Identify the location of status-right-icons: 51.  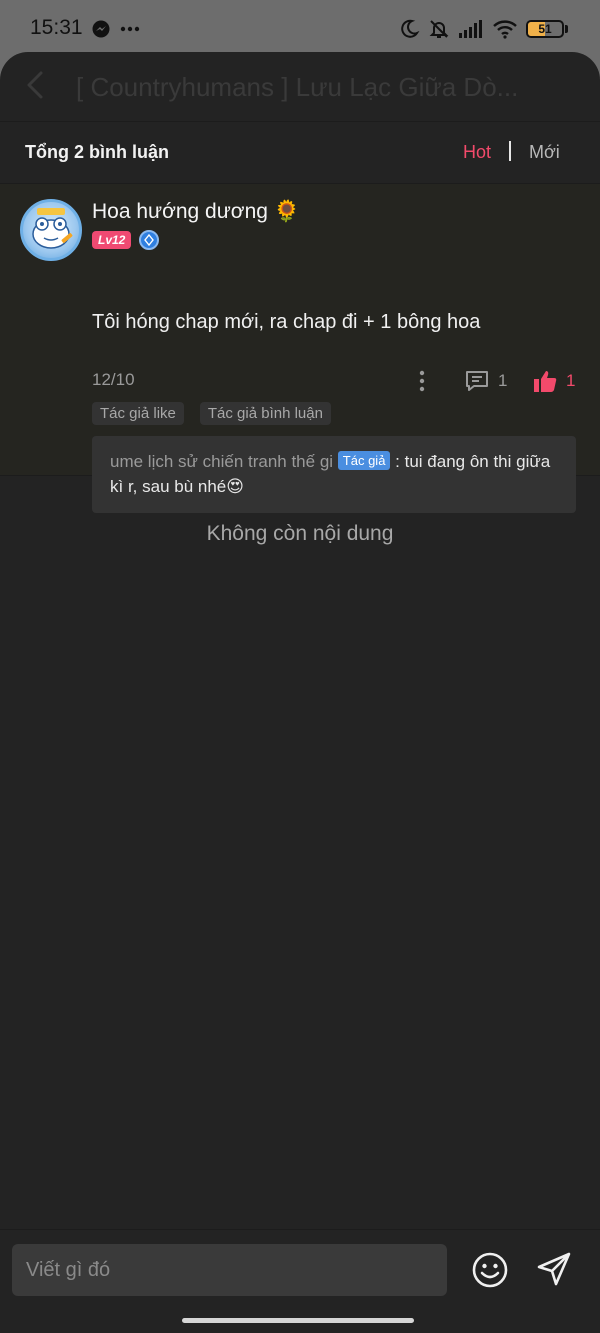
(483, 29).